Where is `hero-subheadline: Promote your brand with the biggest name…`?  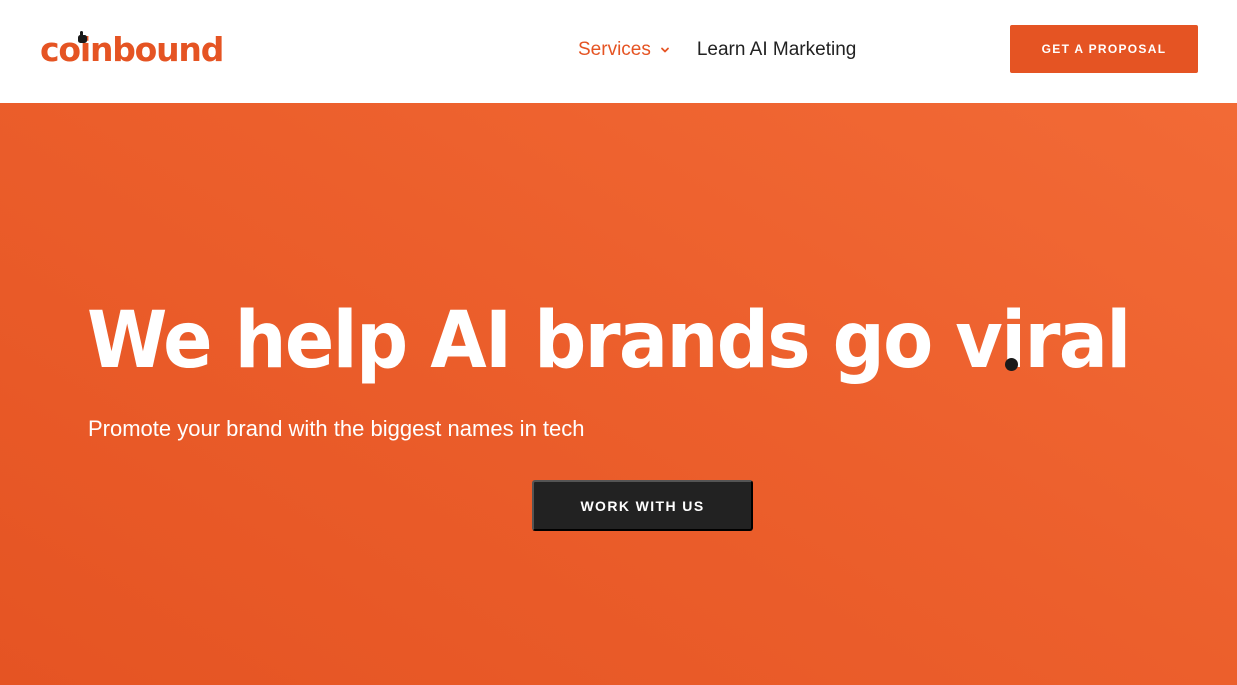
hero-subheadline: Promote your brand with the biggest name… is located at coordinates (336, 428).